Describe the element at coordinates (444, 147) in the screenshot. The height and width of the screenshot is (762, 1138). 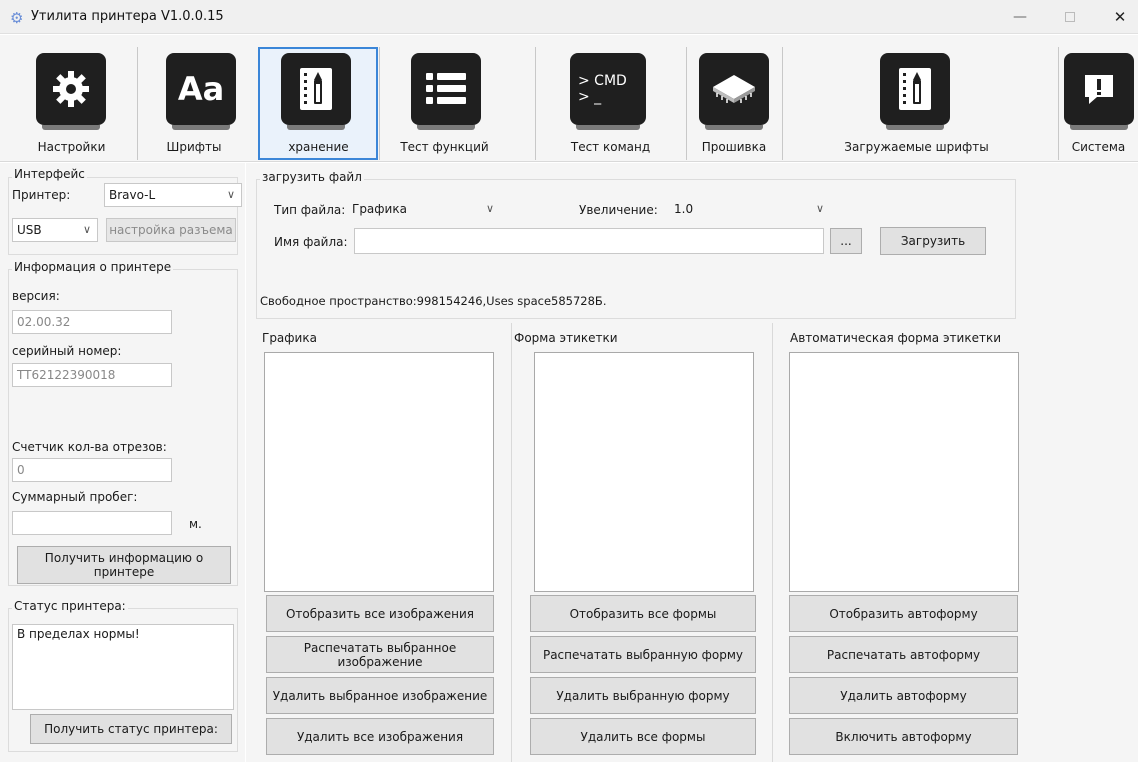
I see `tool-label: Тест функций` at that location.